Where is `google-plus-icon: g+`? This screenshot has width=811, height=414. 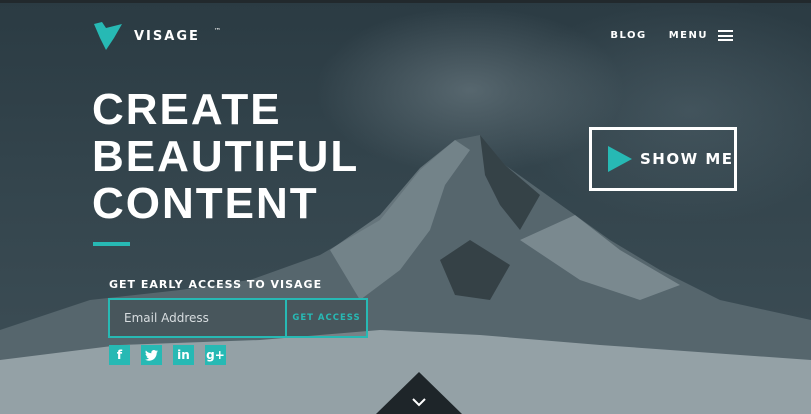 google-plus-icon: g+ is located at coordinates (215, 355).